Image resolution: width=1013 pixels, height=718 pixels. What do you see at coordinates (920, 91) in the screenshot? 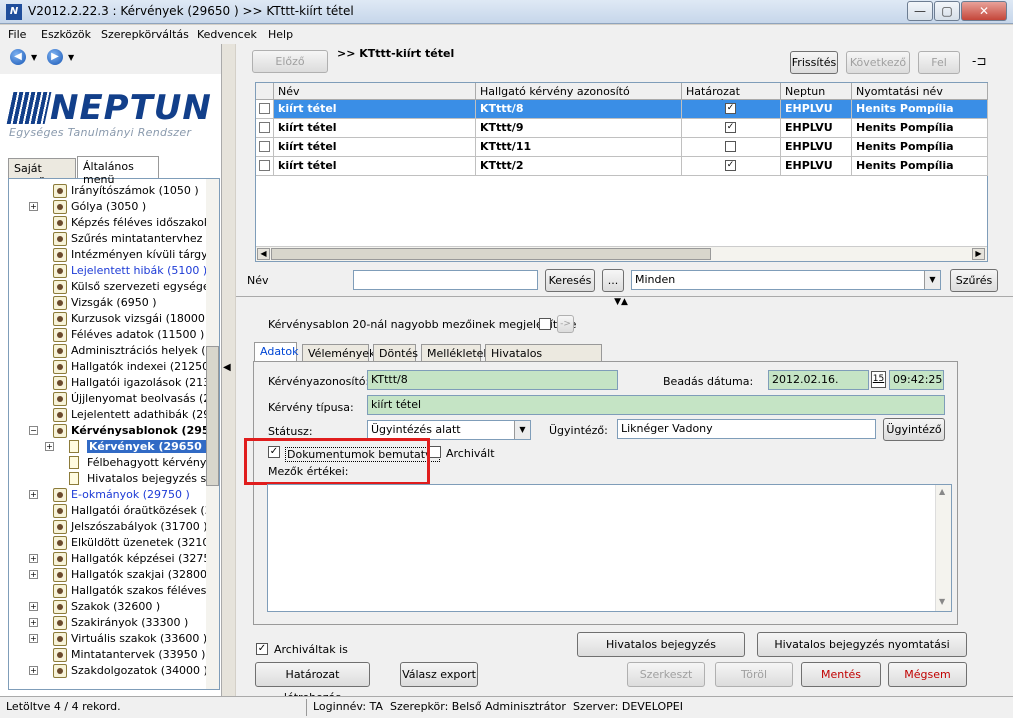
I see `grid-header-nyomtatasi-nev: Nyomtatási név` at bounding box center [920, 91].